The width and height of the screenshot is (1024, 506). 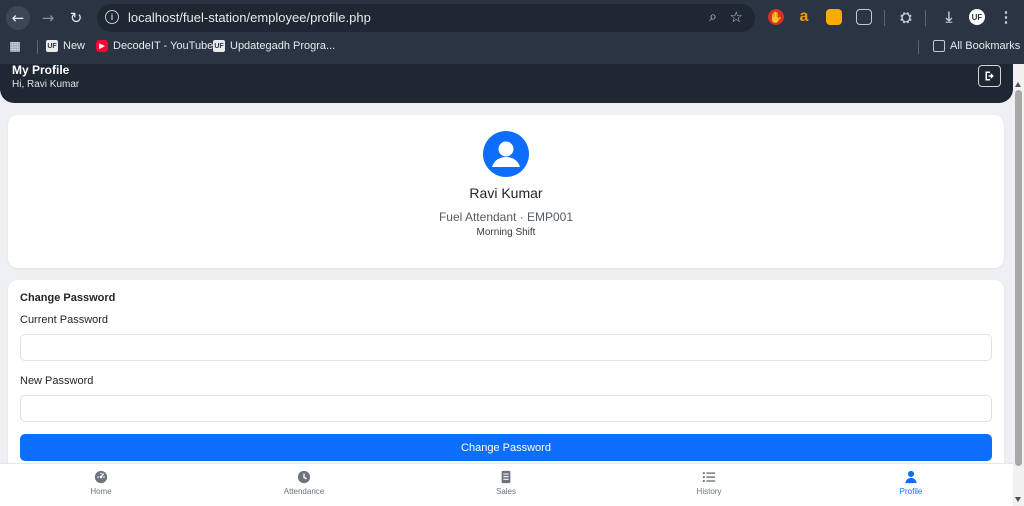 I want to click on user-icon, so click(x=911, y=477).